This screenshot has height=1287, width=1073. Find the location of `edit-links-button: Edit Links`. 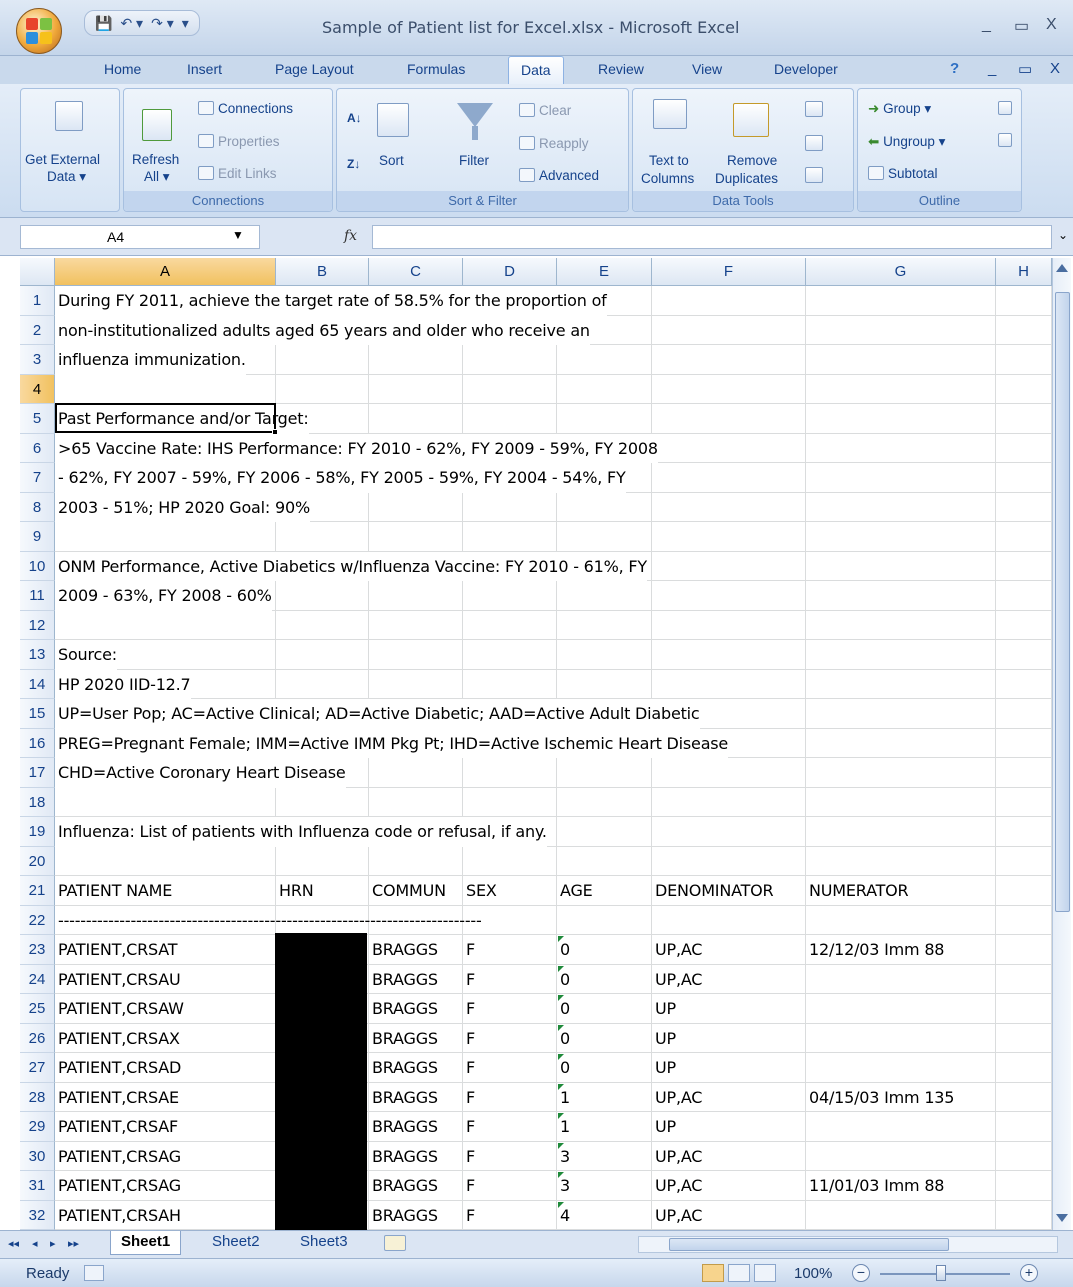

edit-links-button: Edit Links is located at coordinates (237, 173).